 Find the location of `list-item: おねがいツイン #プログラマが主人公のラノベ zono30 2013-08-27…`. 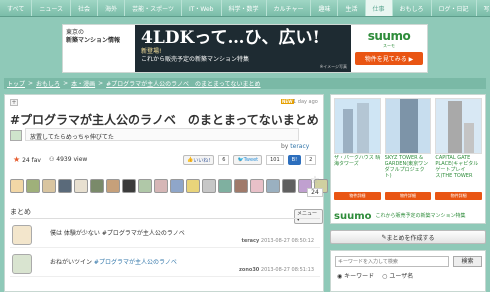

list-item: おねがいツイン #プログラマが主人公のラノベ zono30 2013-08-27… is located at coordinates (165, 264).